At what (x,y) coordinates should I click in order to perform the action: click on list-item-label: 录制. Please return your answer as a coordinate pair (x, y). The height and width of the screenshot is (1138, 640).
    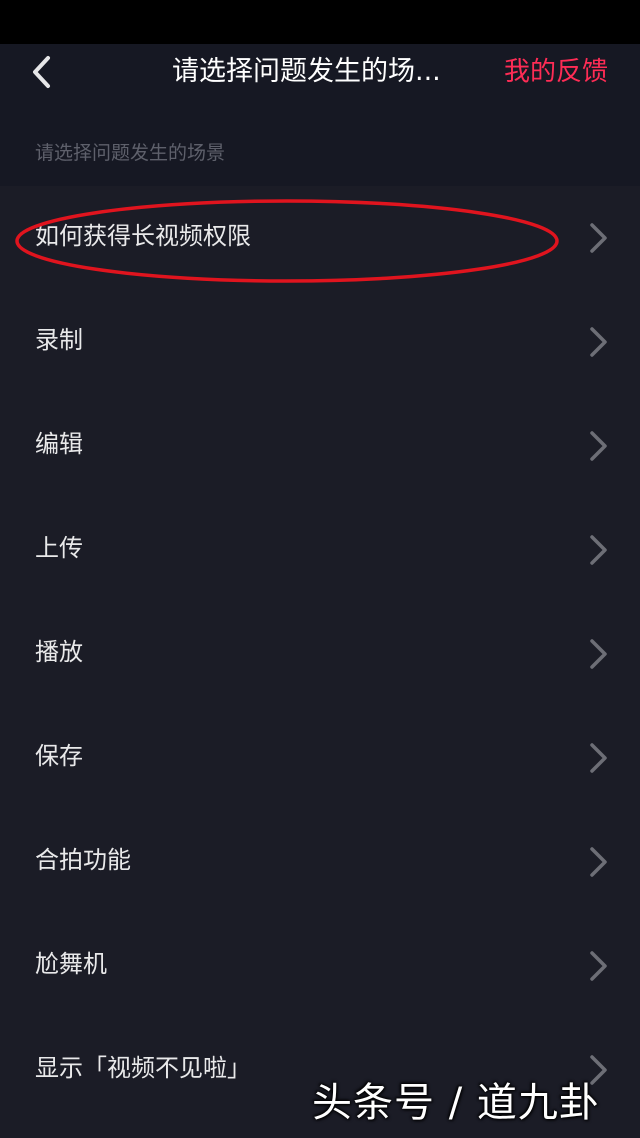
    Looking at the image, I should click on (59, 340).